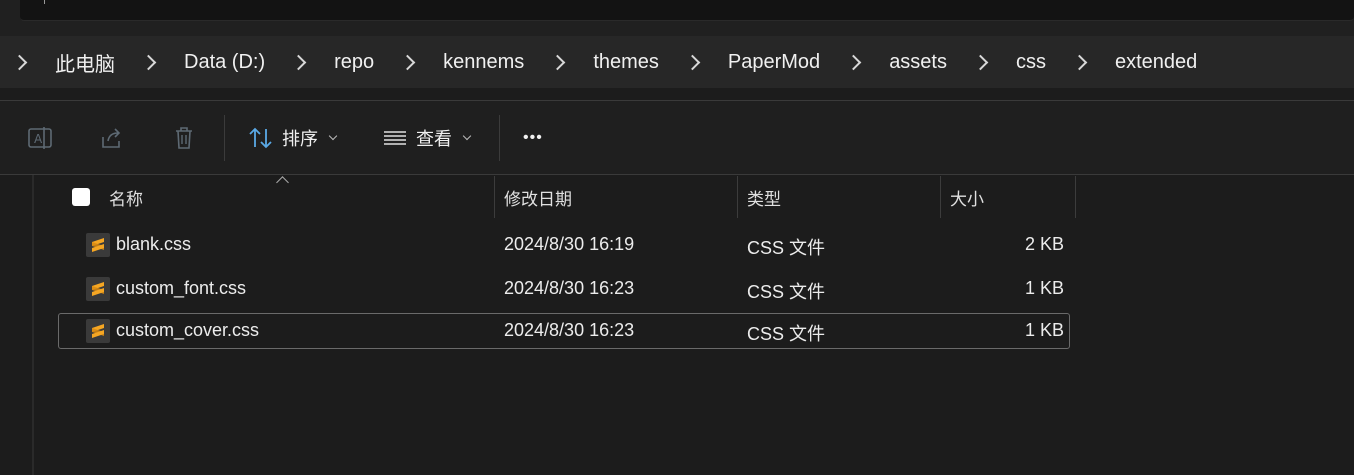 The image size is (1354, 475). I want to click on sort-icon, so click(260, 138).